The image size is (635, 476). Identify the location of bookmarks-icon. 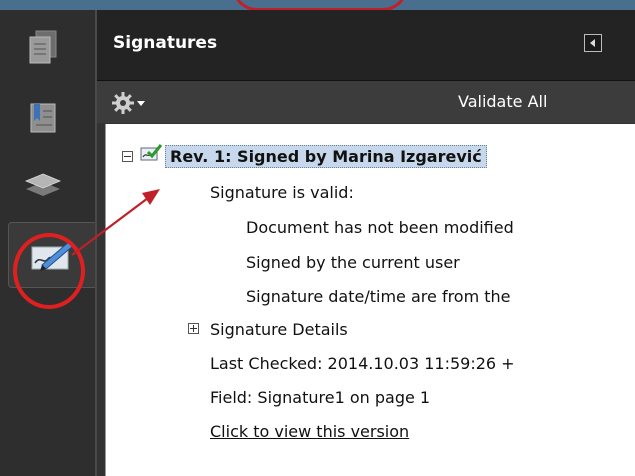
(43, 118).